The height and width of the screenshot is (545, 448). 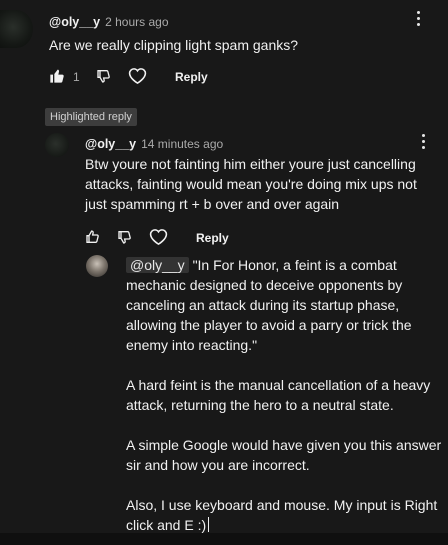 I want to click on reply-dislike-button, so click(x=125, y=237).